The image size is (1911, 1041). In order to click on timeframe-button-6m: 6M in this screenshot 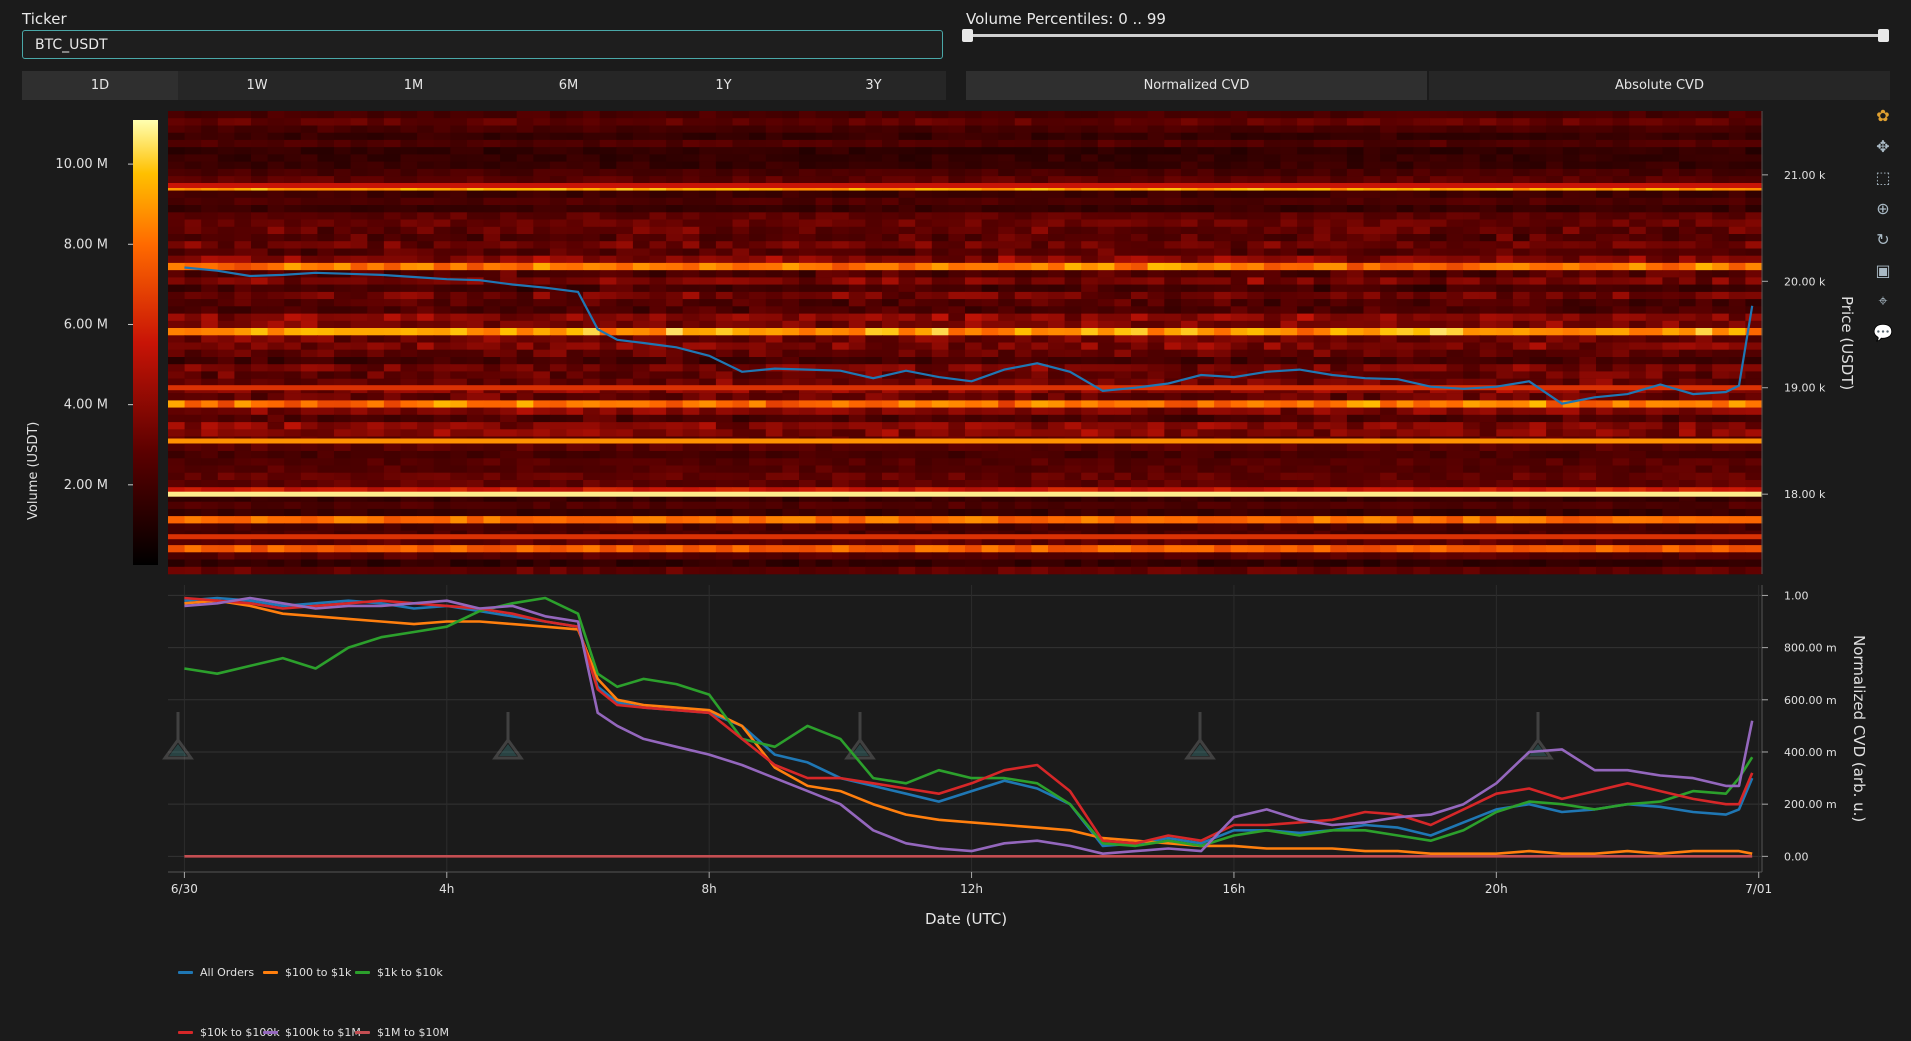, I will do `click(568, 85)`.